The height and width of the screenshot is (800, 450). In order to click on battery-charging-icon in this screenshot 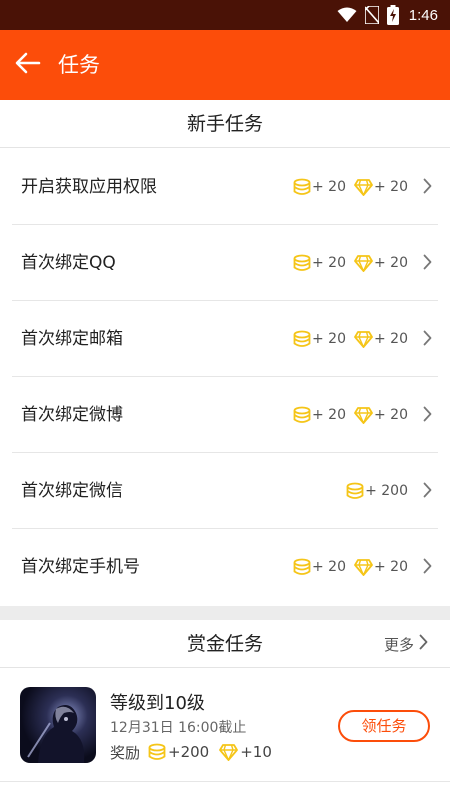, I will do `click(392, 15)`.